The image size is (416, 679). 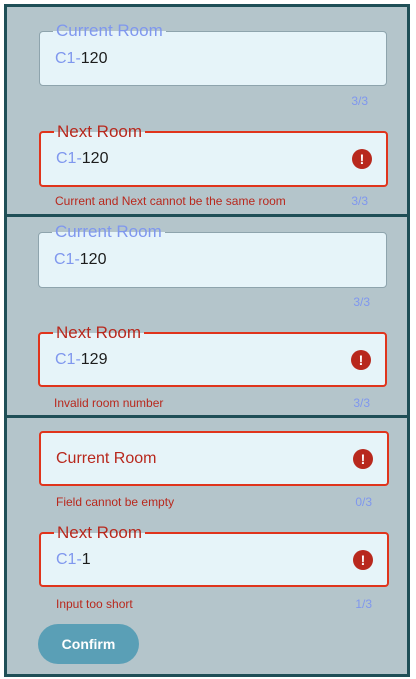 What do you see at coordinates (214, 555) in the screenshot?
I see `next-room-field: Next Room C1-1 !` at bounding box center [214, 555].